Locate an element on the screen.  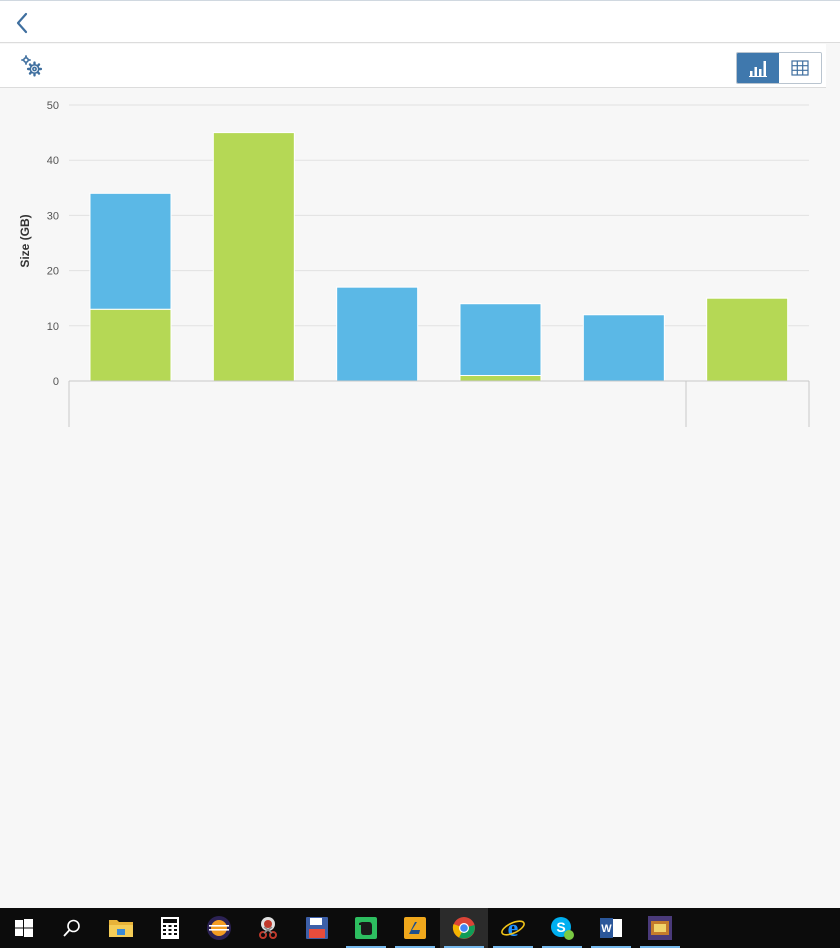
svg-text: W is located at coordinates (606, 929).